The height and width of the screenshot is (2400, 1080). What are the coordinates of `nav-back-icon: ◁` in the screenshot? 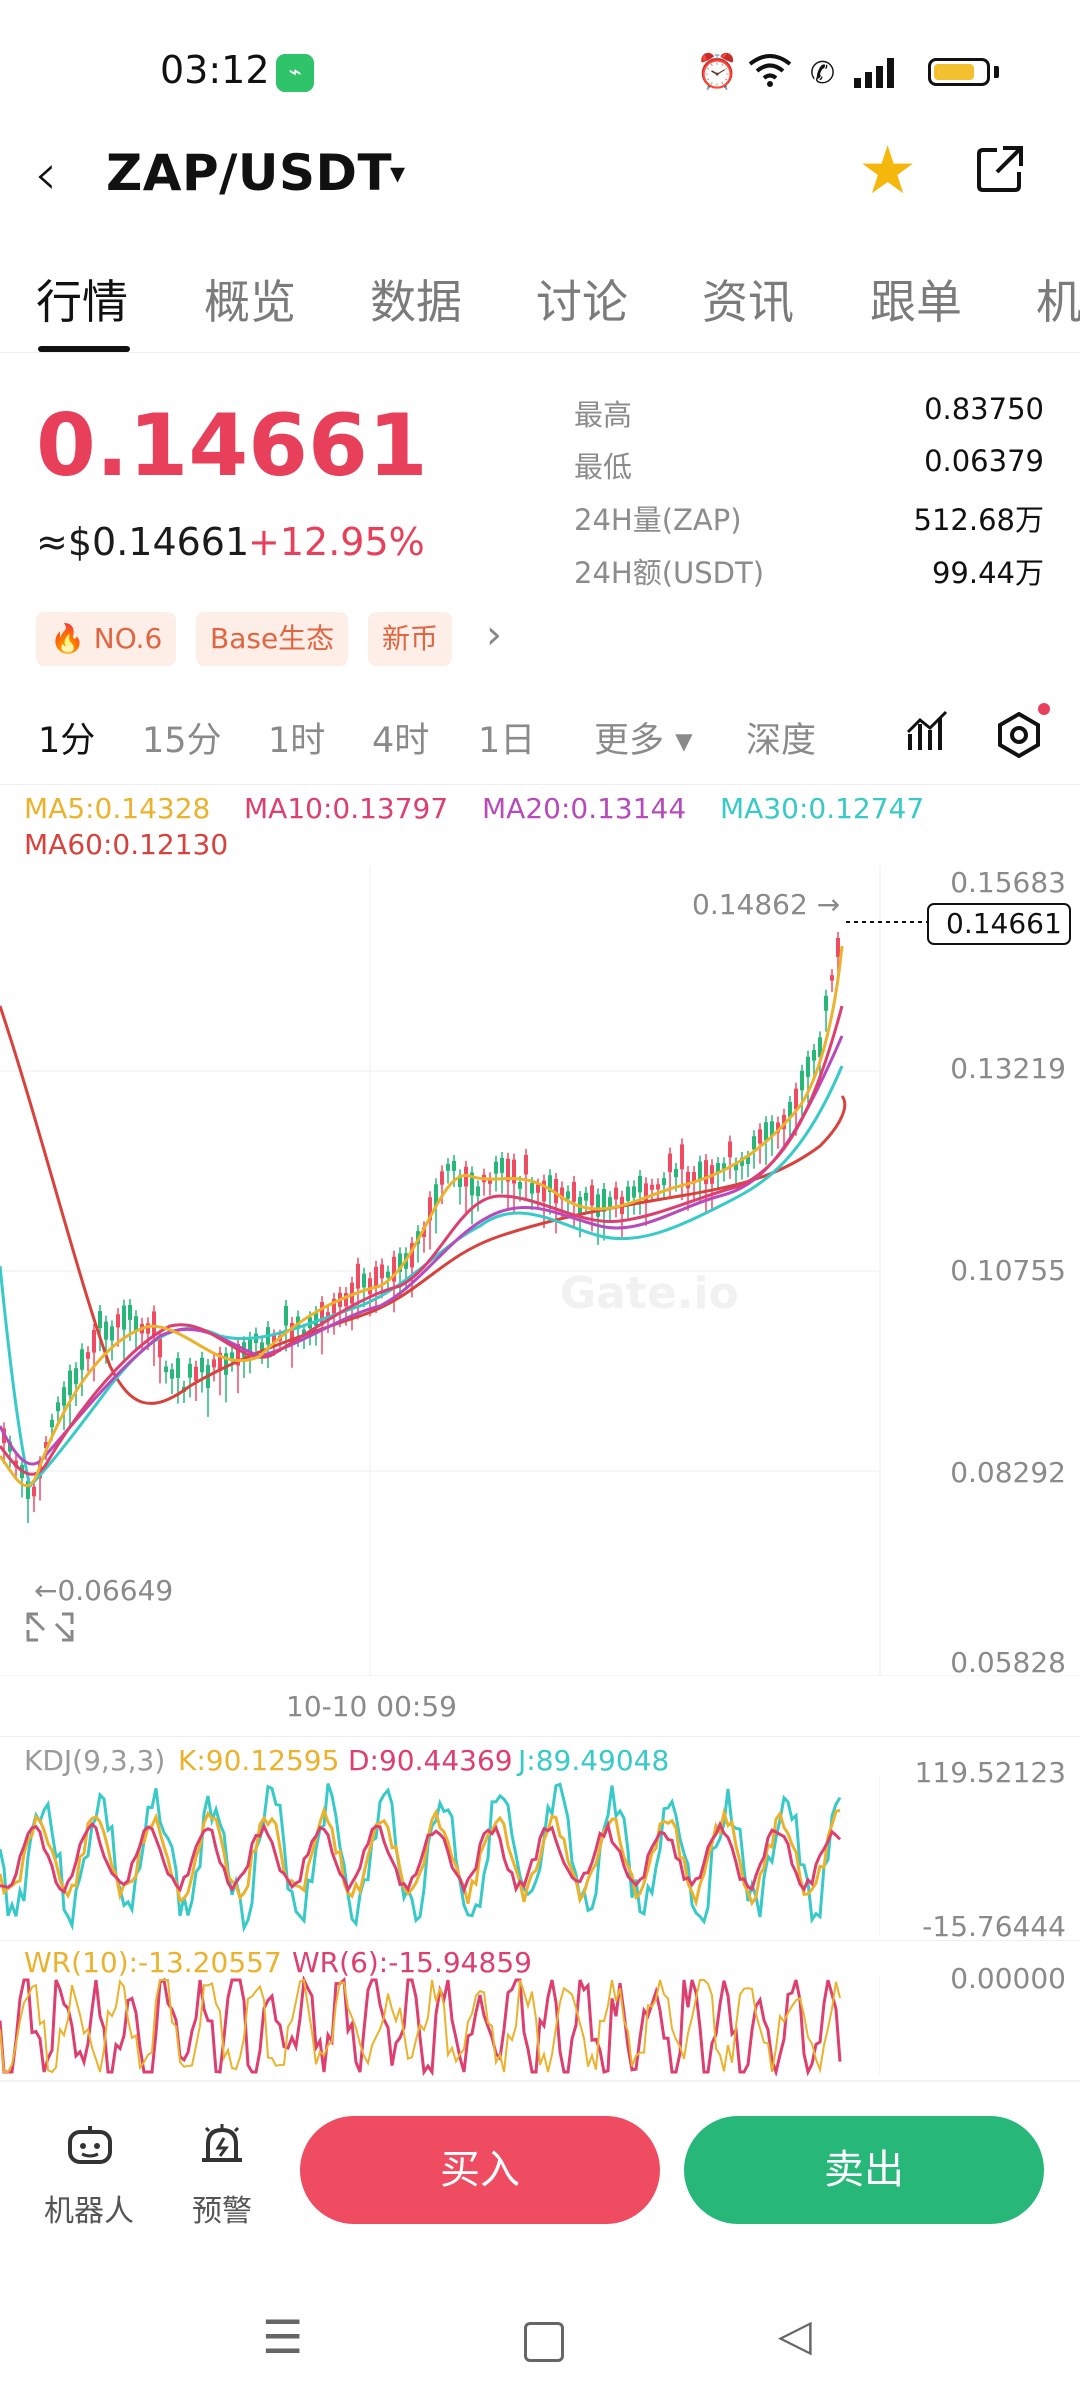 It's located at (795, 2335).